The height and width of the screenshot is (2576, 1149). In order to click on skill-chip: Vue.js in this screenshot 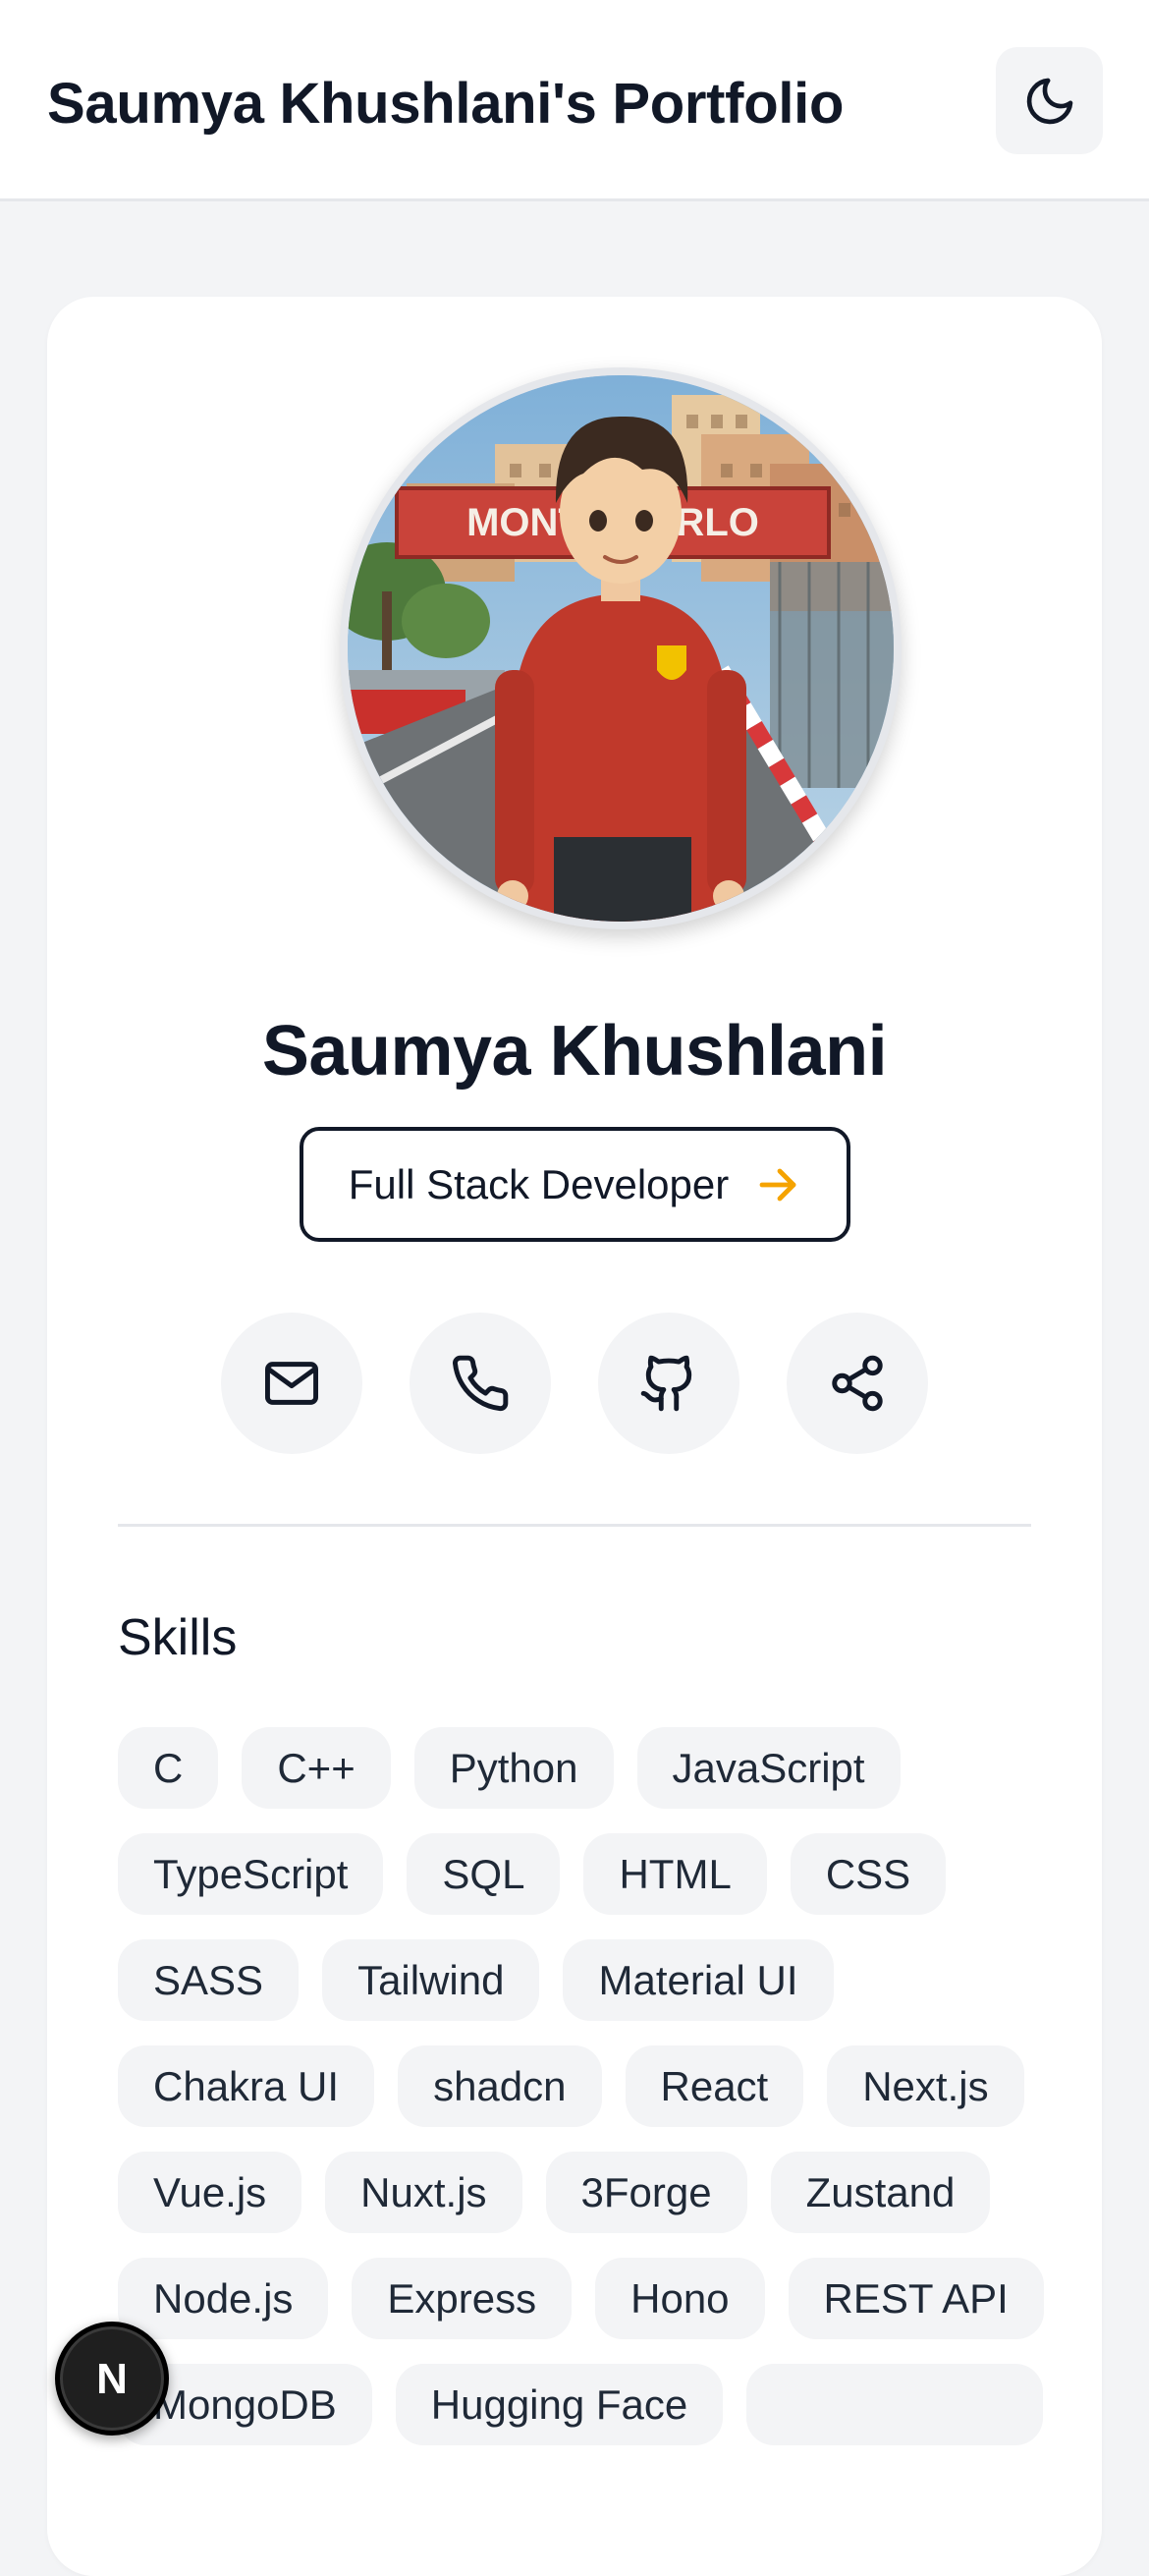, I will do `click(210, 2192)`.